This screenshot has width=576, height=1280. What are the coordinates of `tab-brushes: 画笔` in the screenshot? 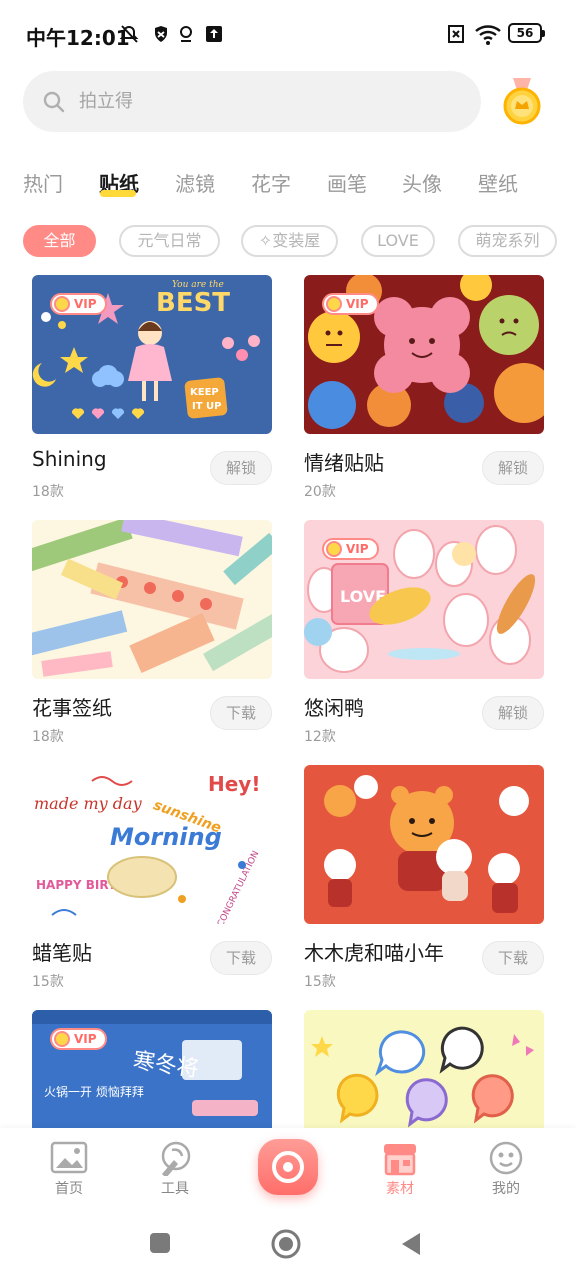 It's located at (347, 182).